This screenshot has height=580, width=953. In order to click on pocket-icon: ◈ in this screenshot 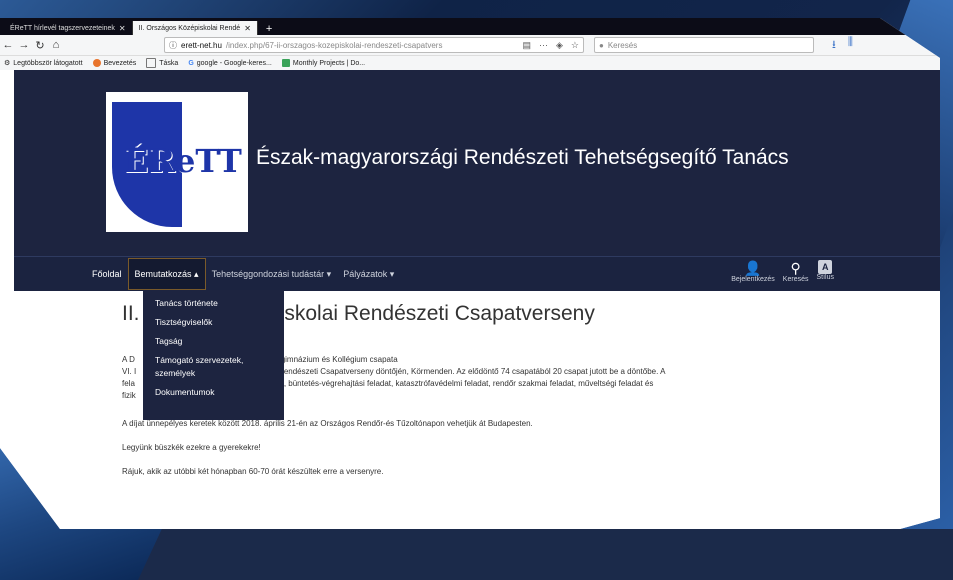, I will do `click(559, 45)`.